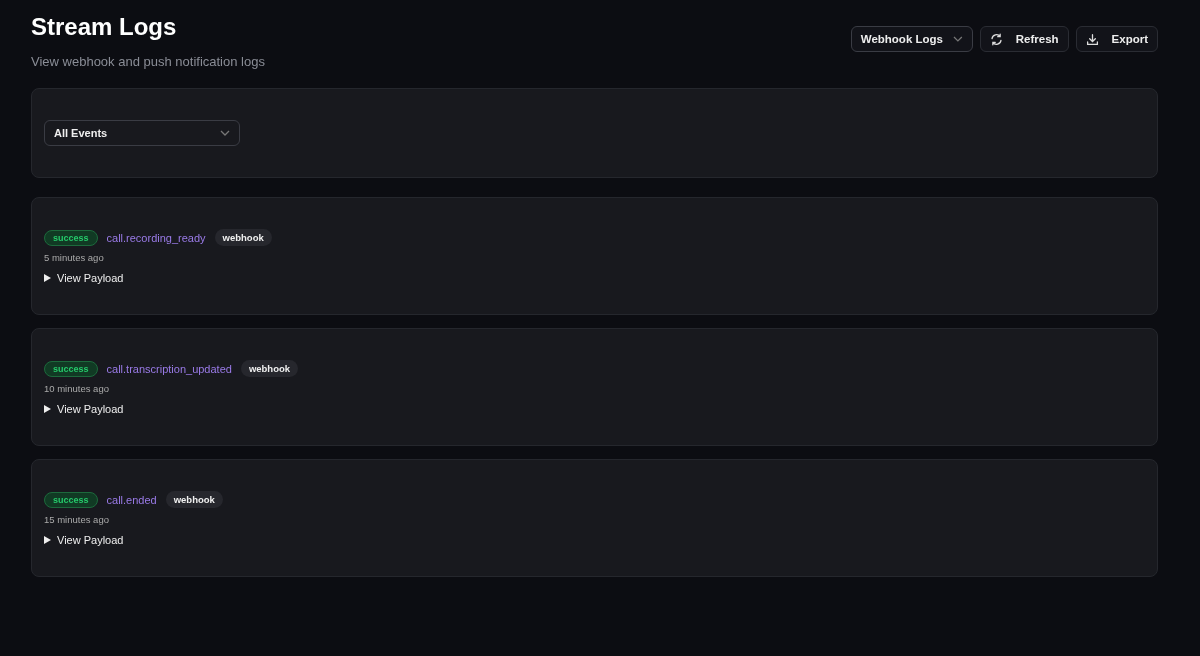  I want to click on log-time: 10 minutes ago, so click(77, 388).